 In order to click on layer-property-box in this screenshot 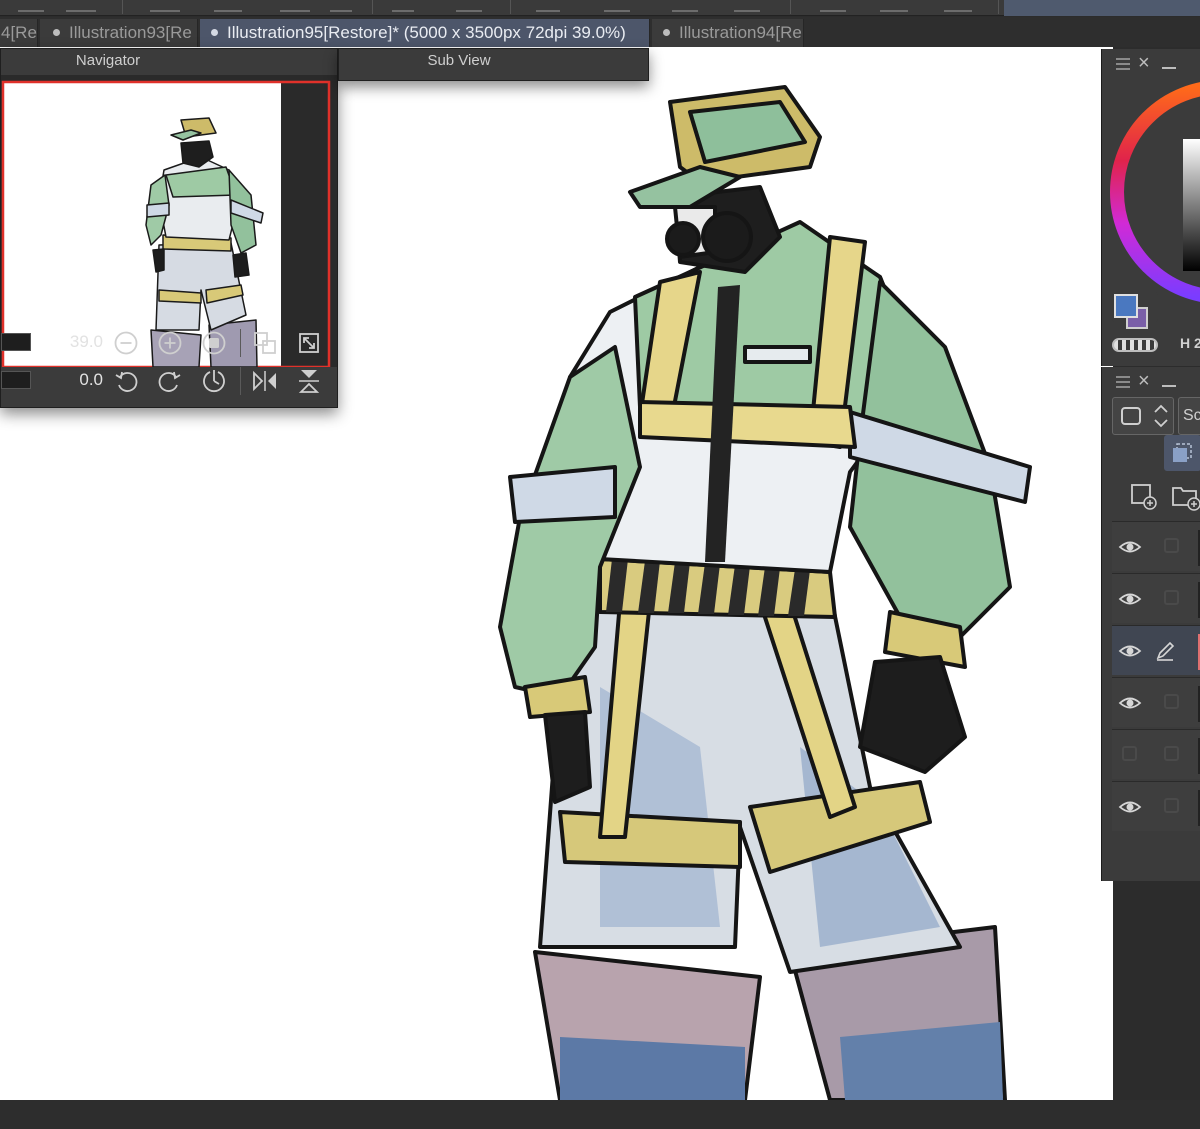, I will do `click(1143, 416)`.